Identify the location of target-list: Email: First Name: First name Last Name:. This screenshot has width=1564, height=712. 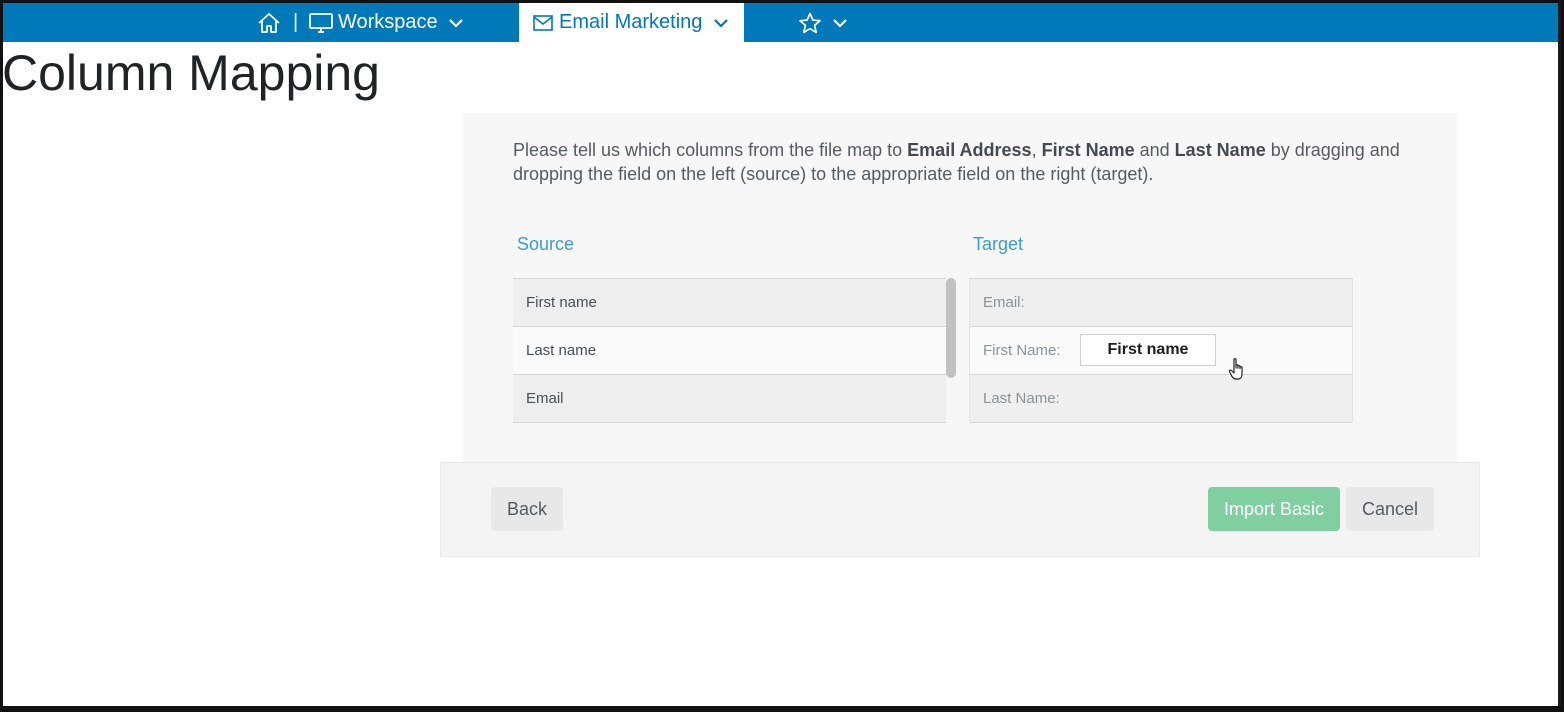
(1161, 350).